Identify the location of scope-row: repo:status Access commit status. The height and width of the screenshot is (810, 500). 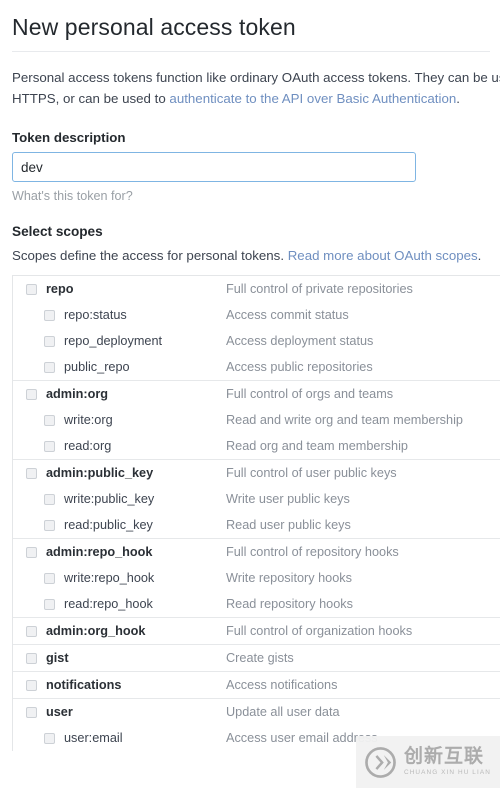
(256, 315).